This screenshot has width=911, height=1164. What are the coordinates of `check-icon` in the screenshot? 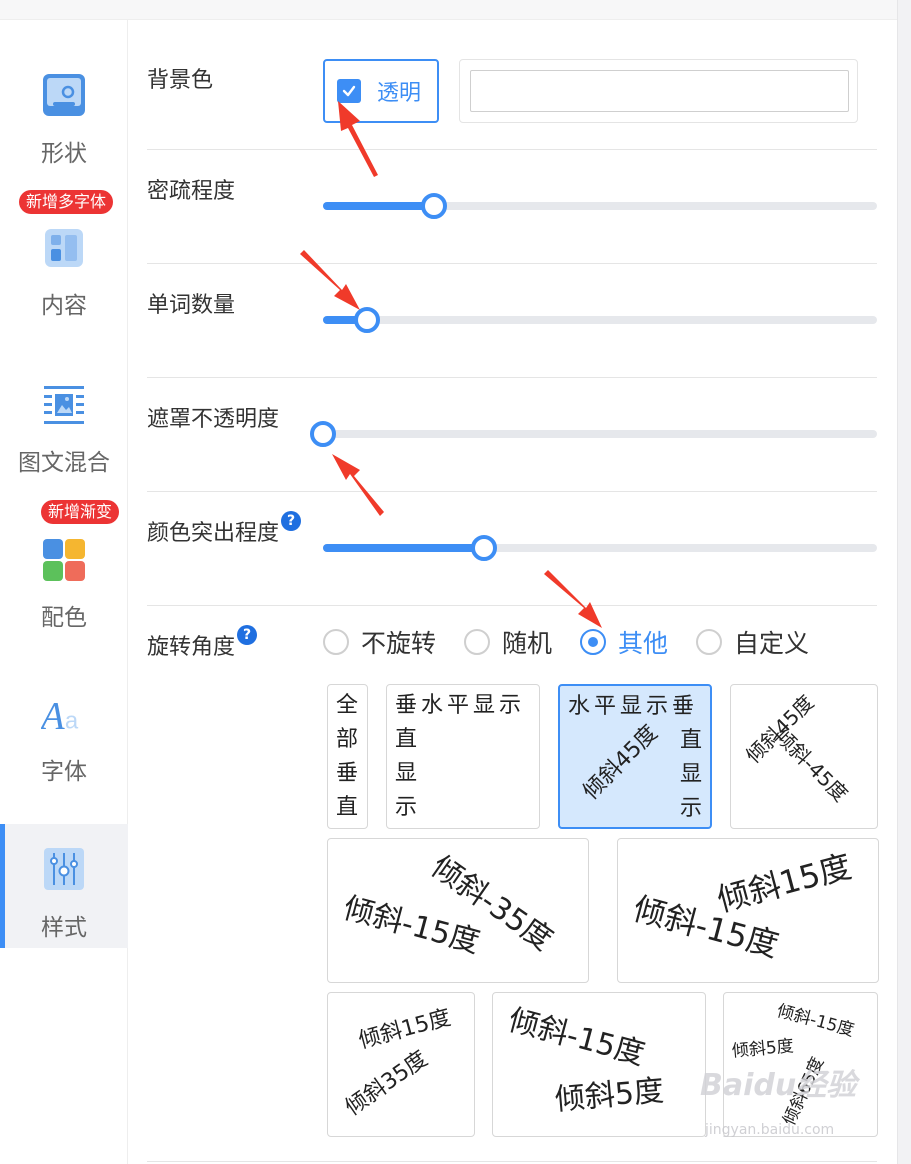 It's located at (349, 91).